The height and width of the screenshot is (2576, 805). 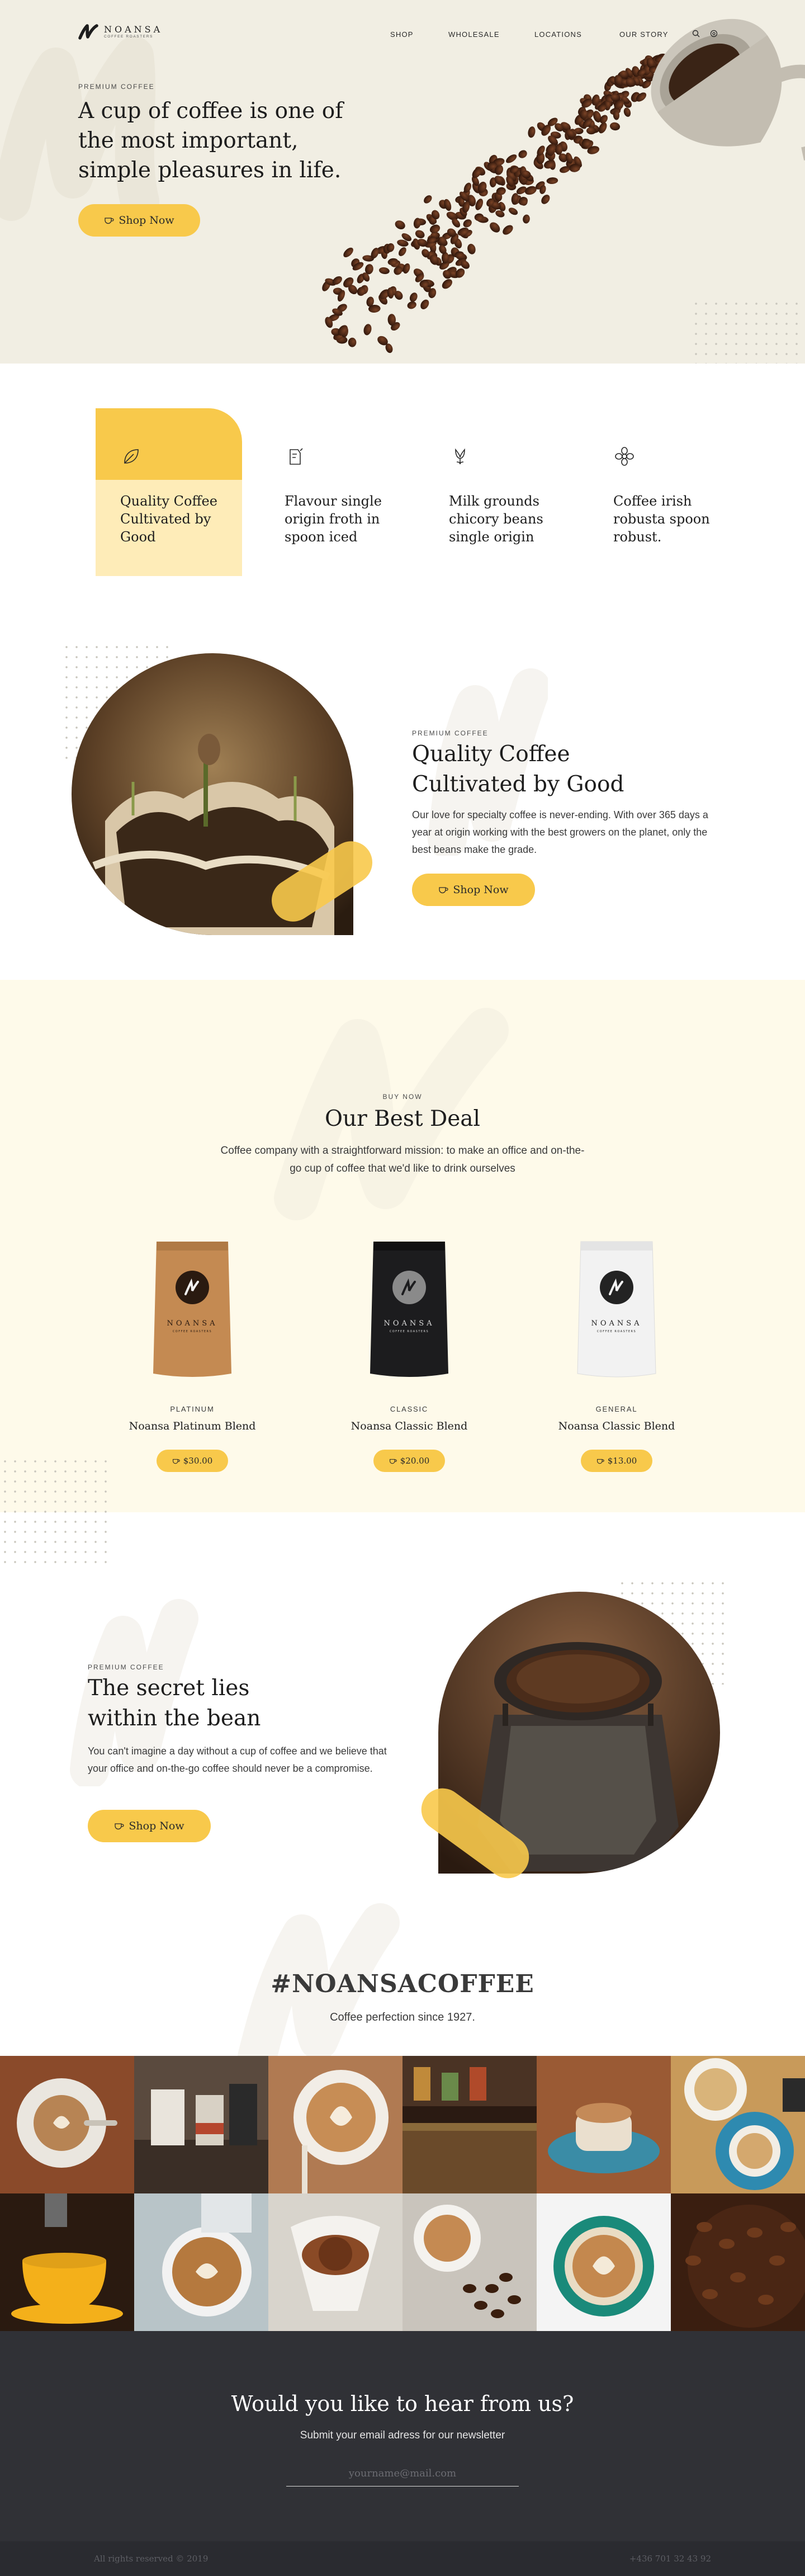 What do you see at coordinates (496, 519) in the screenshot?
I see `feature-text: Milk grounds chicory beans single origin` at bounding box center [496, 519].